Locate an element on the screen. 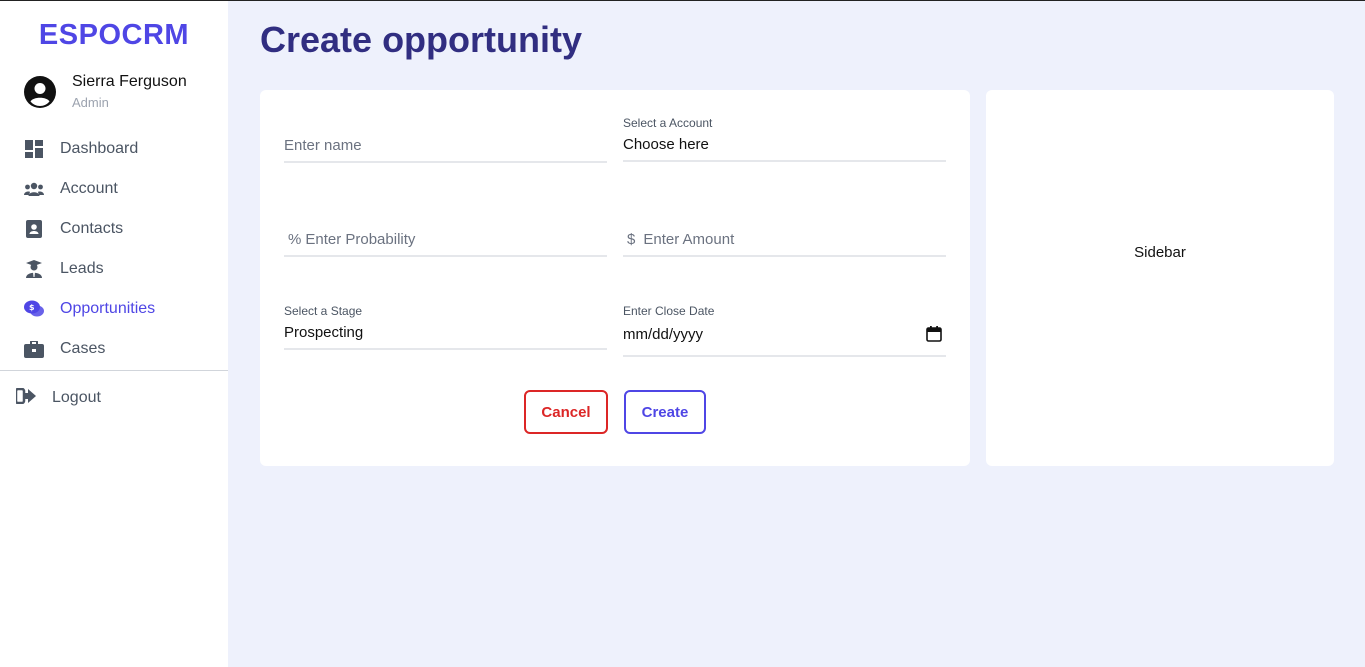 The width and height of the screenshot is (1365, 667). percent-prefix: % is located at coordinates (295, 239).